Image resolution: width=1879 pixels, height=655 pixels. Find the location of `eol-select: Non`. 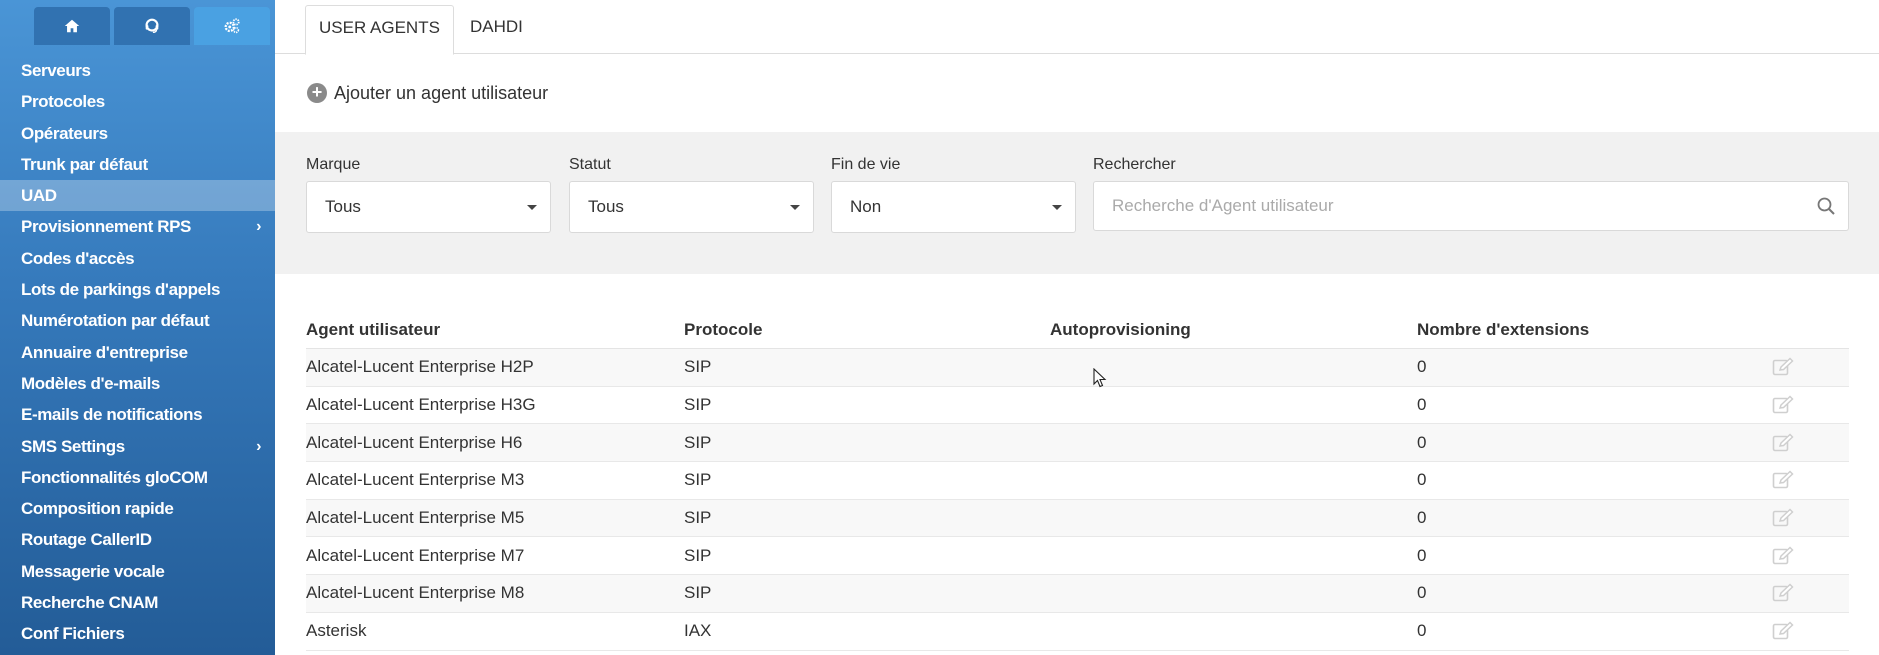

eol-select: Non is located at coordinates (953, 207).